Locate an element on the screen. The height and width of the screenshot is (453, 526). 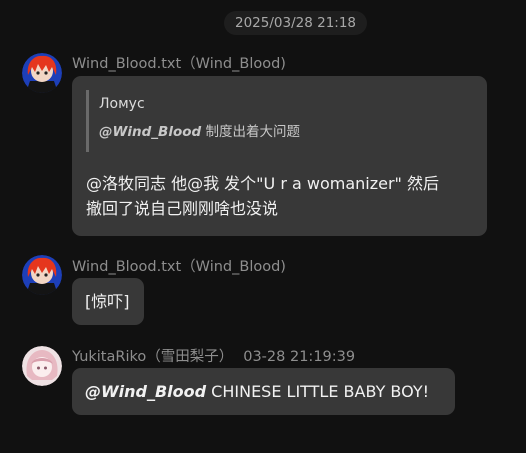
message-bubble-2: [惊吓] is located at coordinates (108, 301).